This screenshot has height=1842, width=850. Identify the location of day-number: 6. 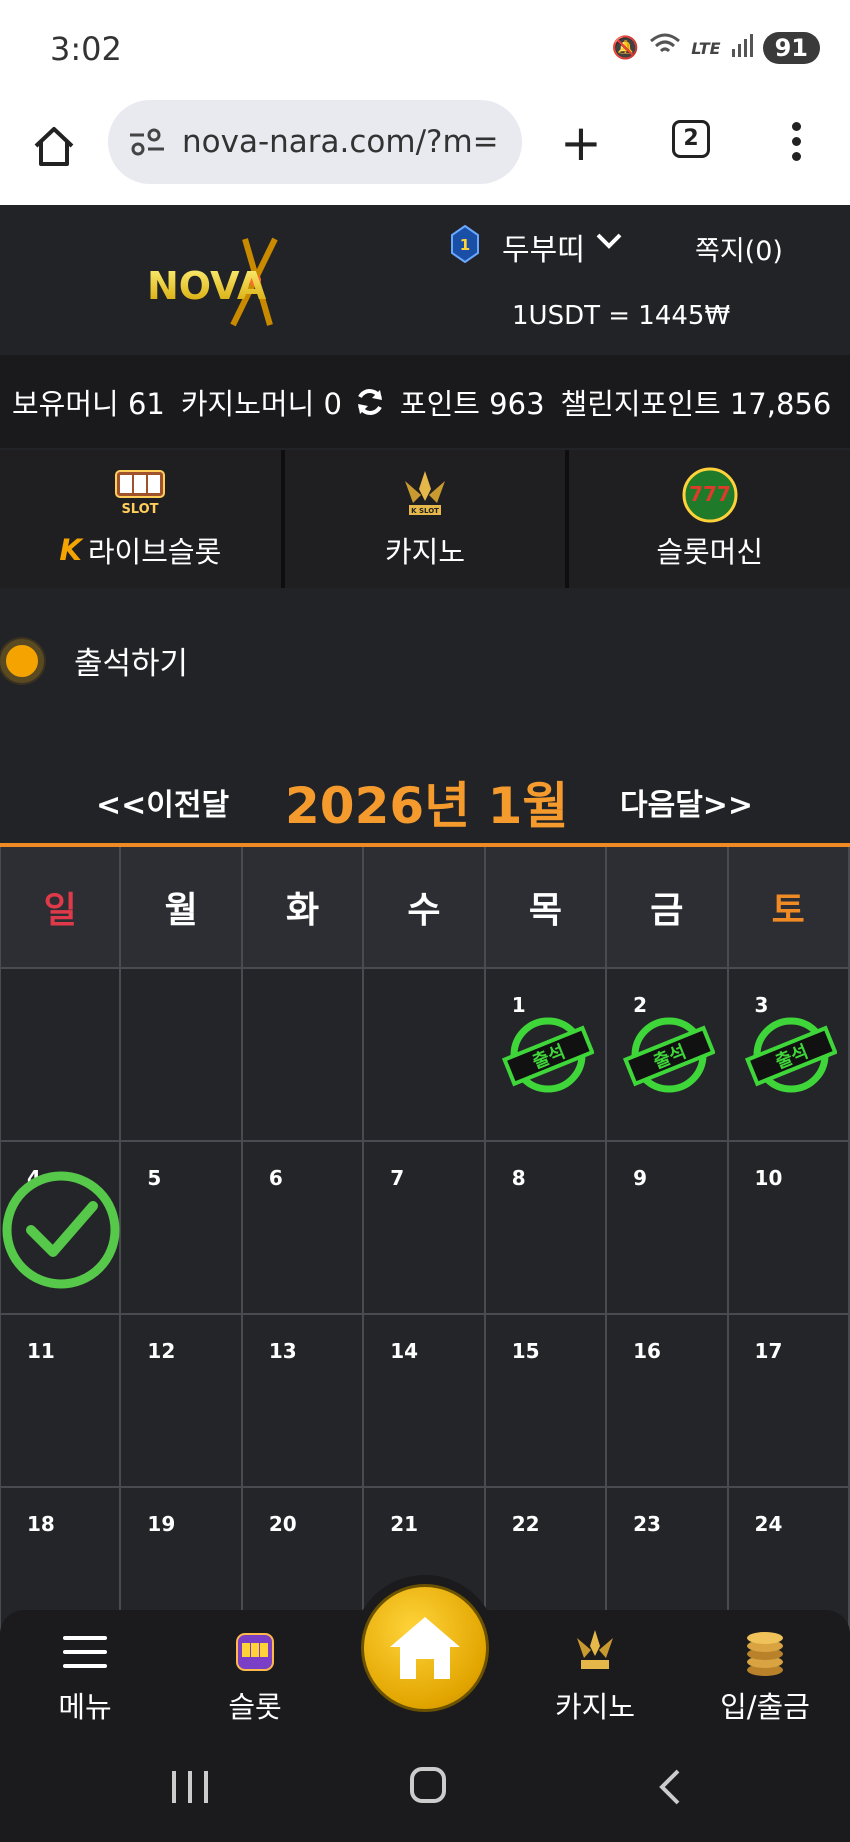
(275, 1178).